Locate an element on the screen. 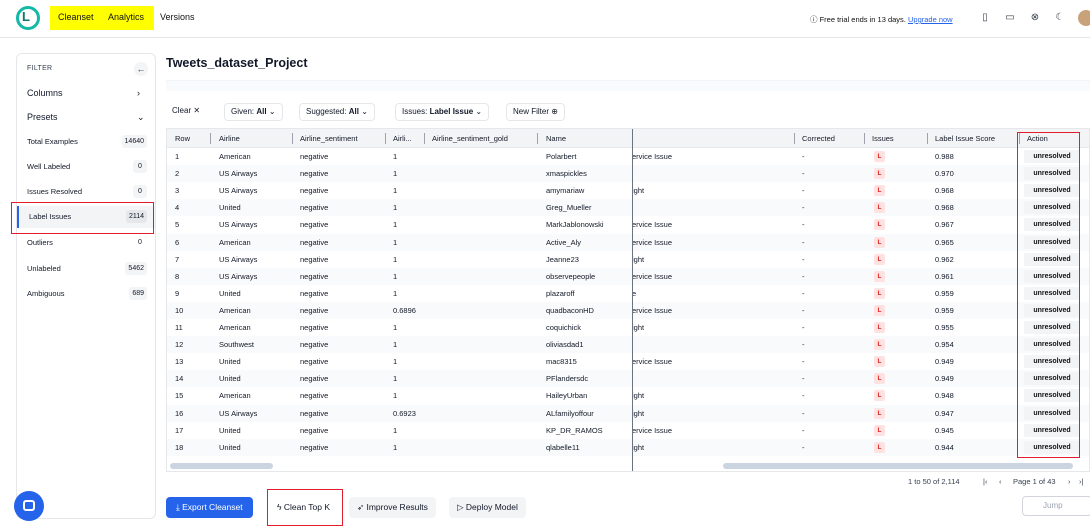 The height and width of the screenshot is (532, 1090). upgrade-link: Upgrade now is located at coordinates (930, 19).